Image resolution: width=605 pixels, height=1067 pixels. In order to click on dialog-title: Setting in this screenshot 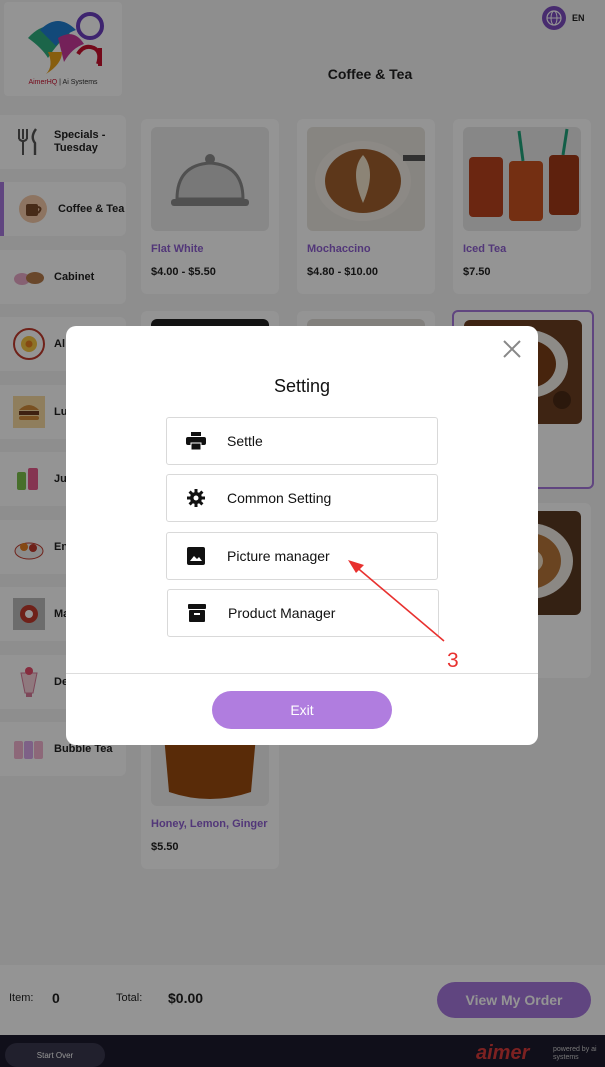, I will do `click(302, 386)`.